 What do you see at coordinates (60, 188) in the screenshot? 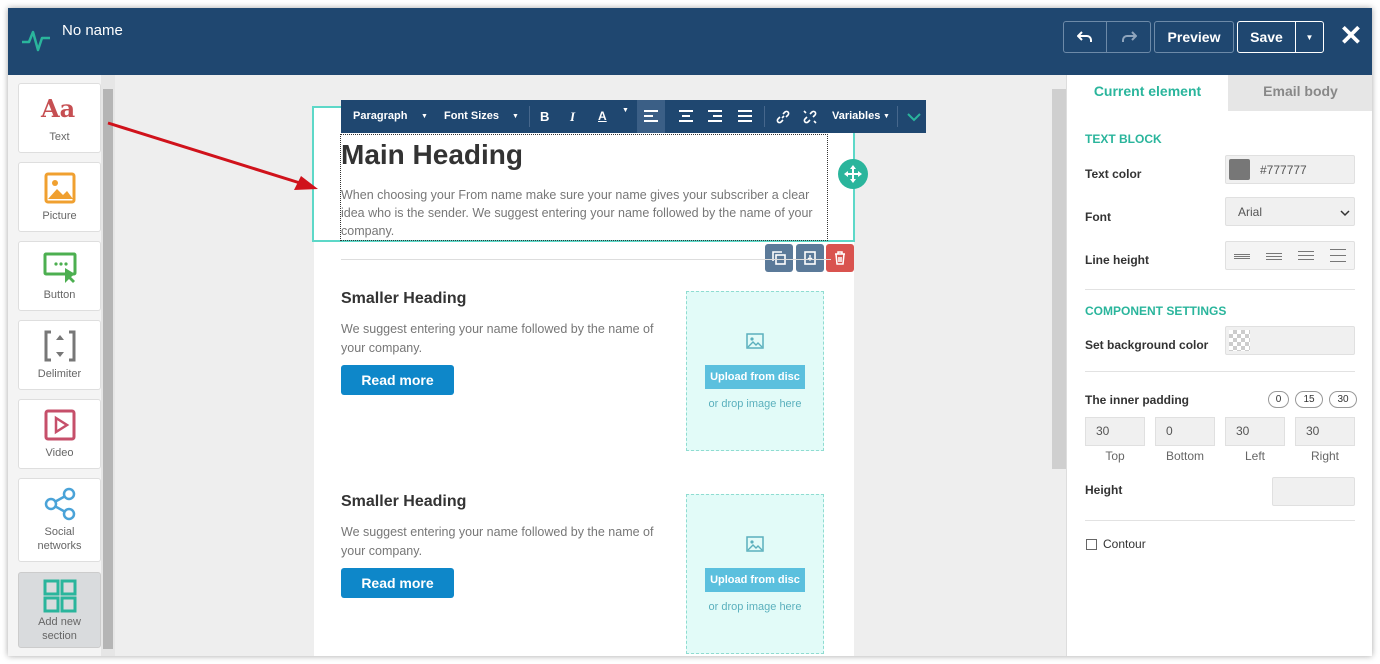
I see `picture-icon` at bounding box center [60, 188].